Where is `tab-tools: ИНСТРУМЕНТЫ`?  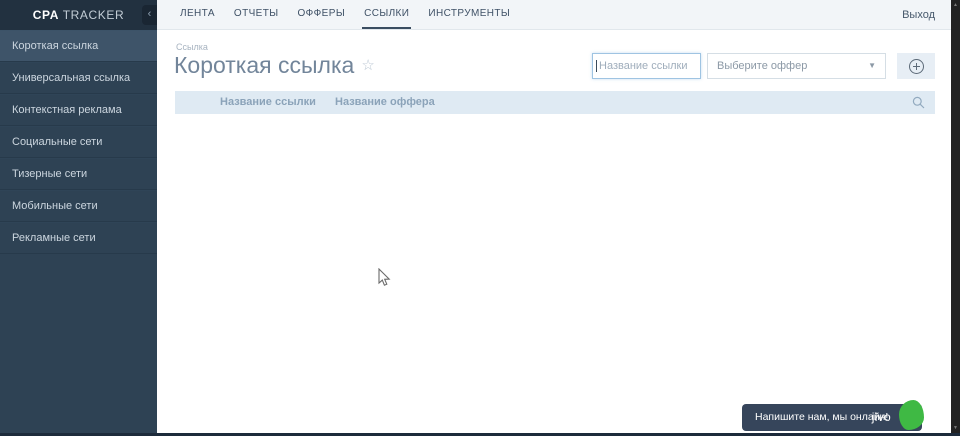 tab-tools: ИНСТРУМЕНТЫ is located at coordinates (469, 14).